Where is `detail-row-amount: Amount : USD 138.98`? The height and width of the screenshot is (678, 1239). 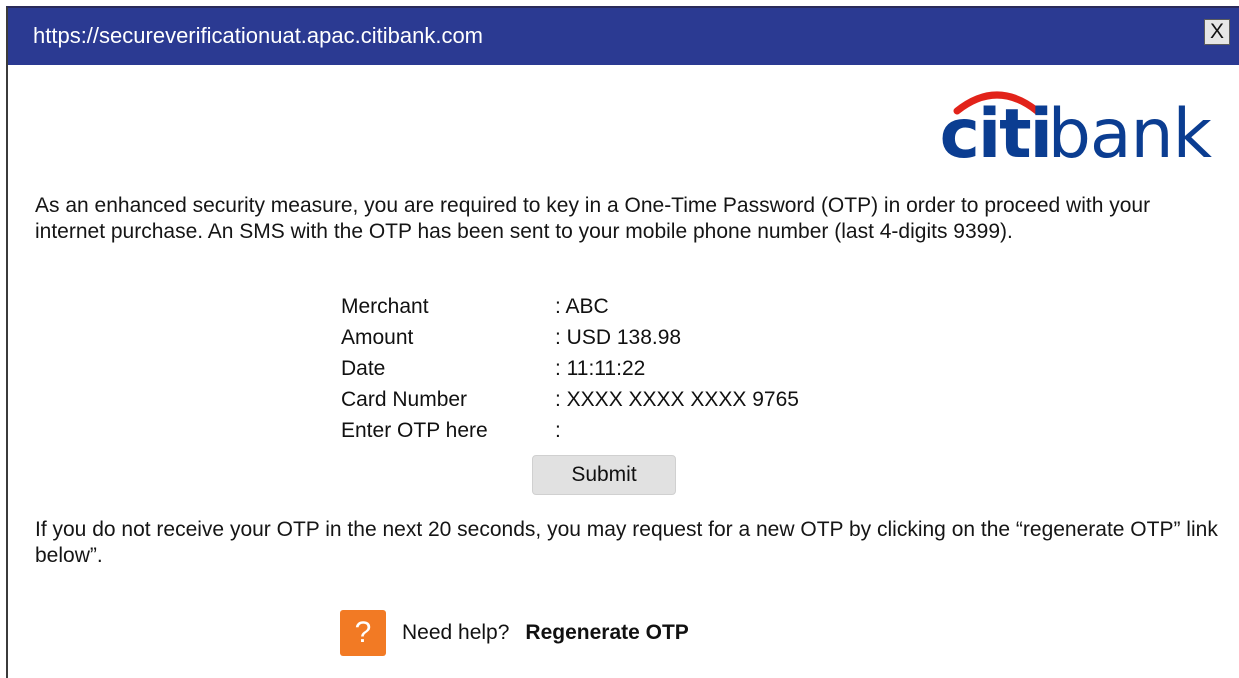
detail-row-amount: Amount : USD 138.98 is located at coordinates (570, 337).